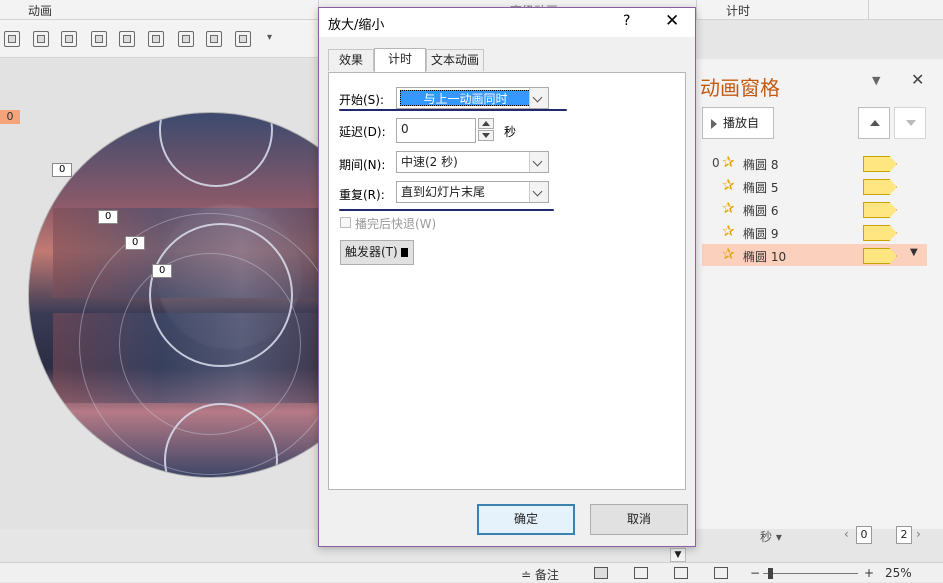  I want to click on selection-frame-icon, so click(156, 39).